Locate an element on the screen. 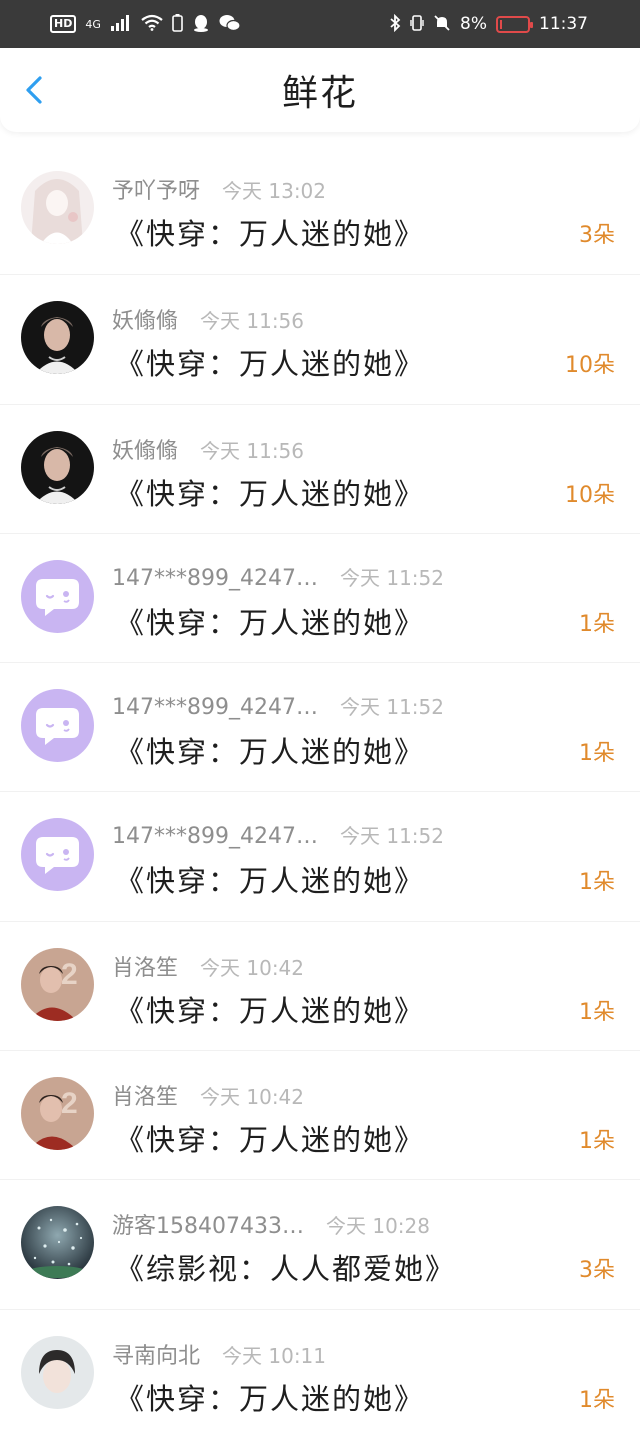  back-button is located at coordinates (36, 90).